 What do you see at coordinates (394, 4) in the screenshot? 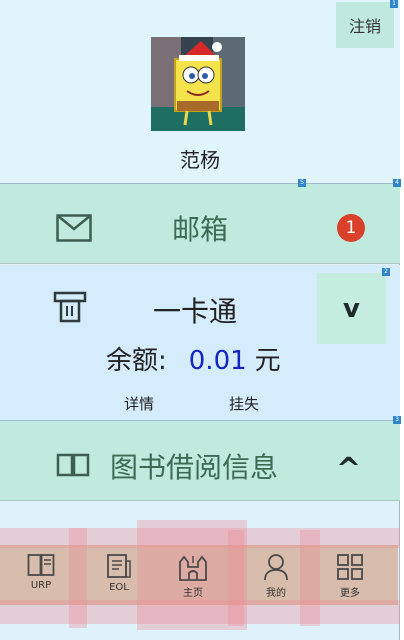
I see `debug-marker: 1` at bounding box center [394, 4].